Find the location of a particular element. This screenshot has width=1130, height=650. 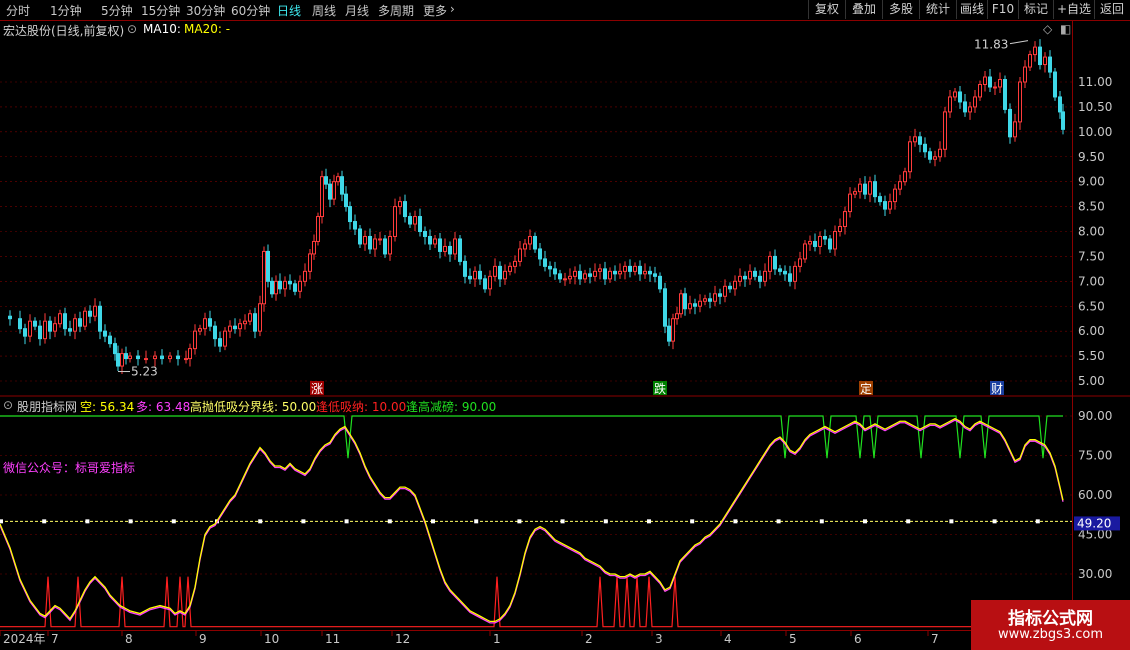

overlay-button: 叠加 is located at coordinates (863, 9).